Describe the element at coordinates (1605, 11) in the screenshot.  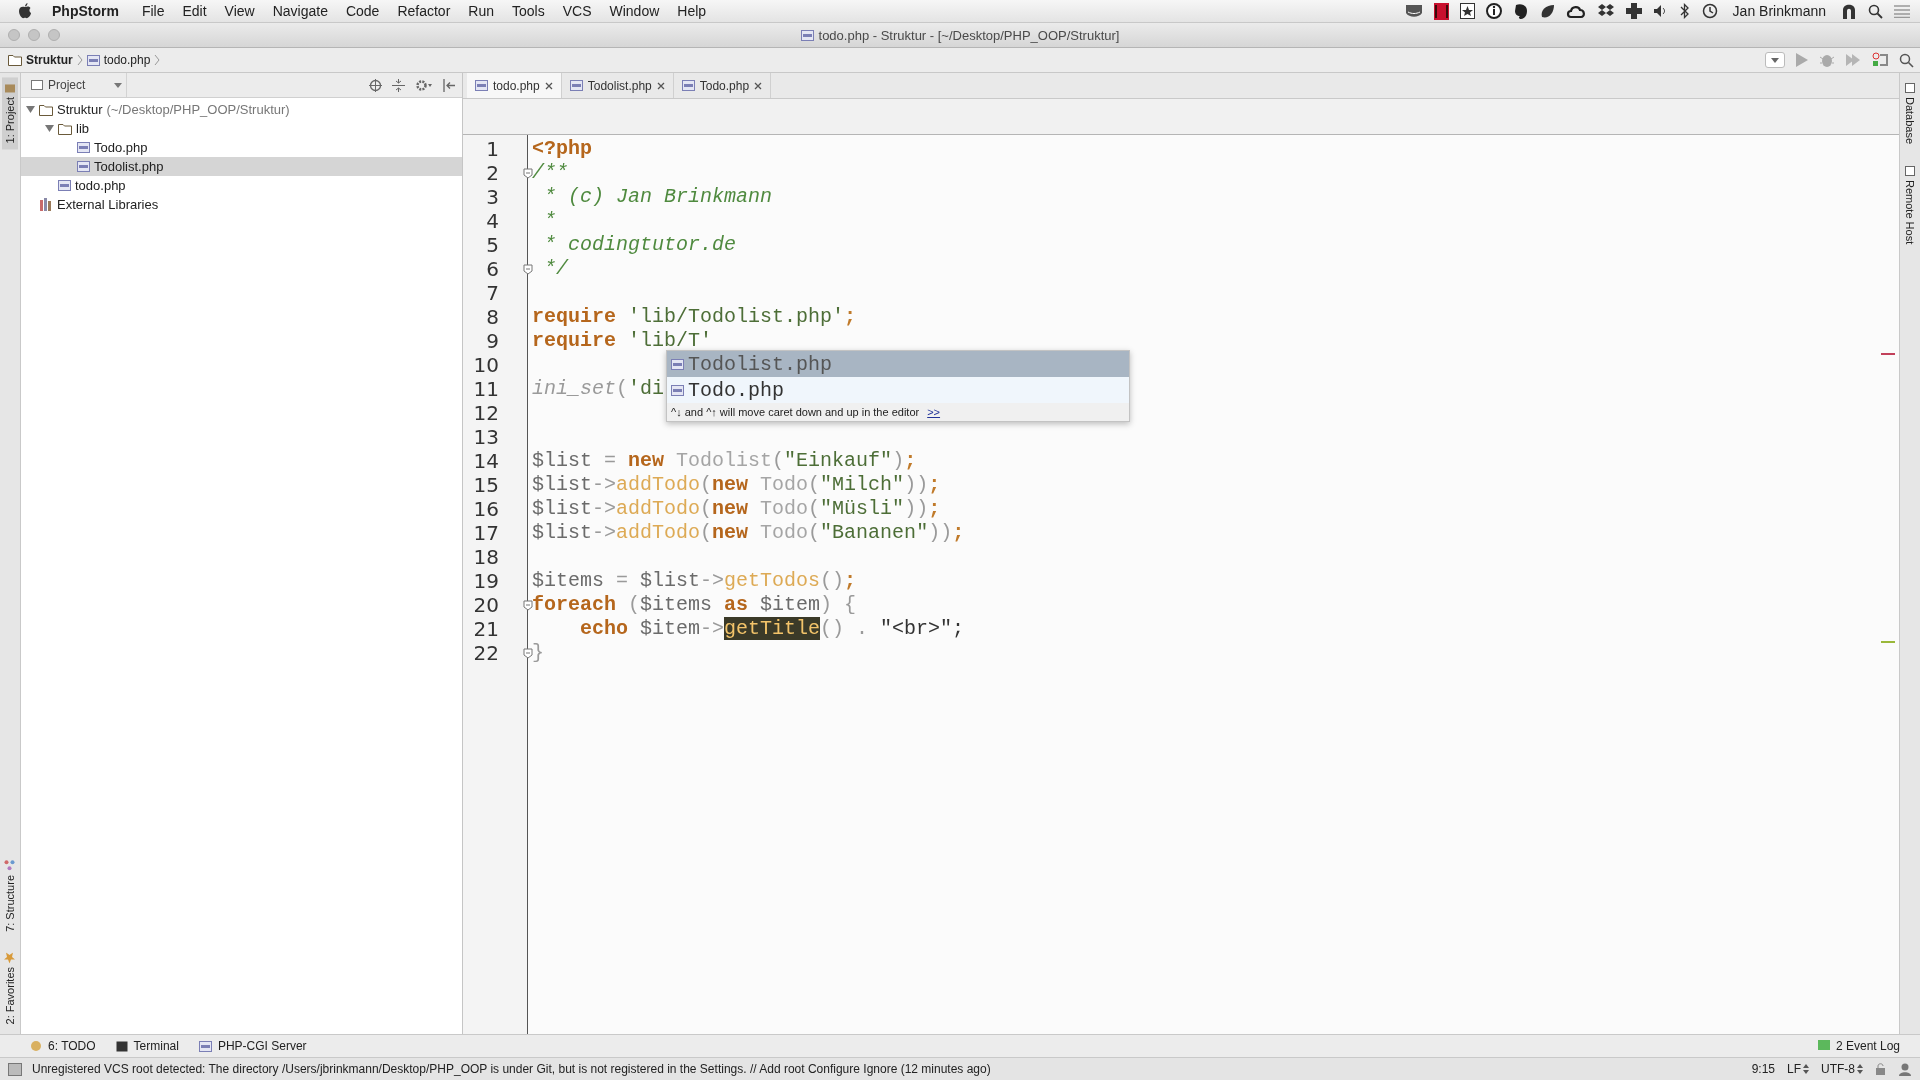
I see `box-icon` at that location.